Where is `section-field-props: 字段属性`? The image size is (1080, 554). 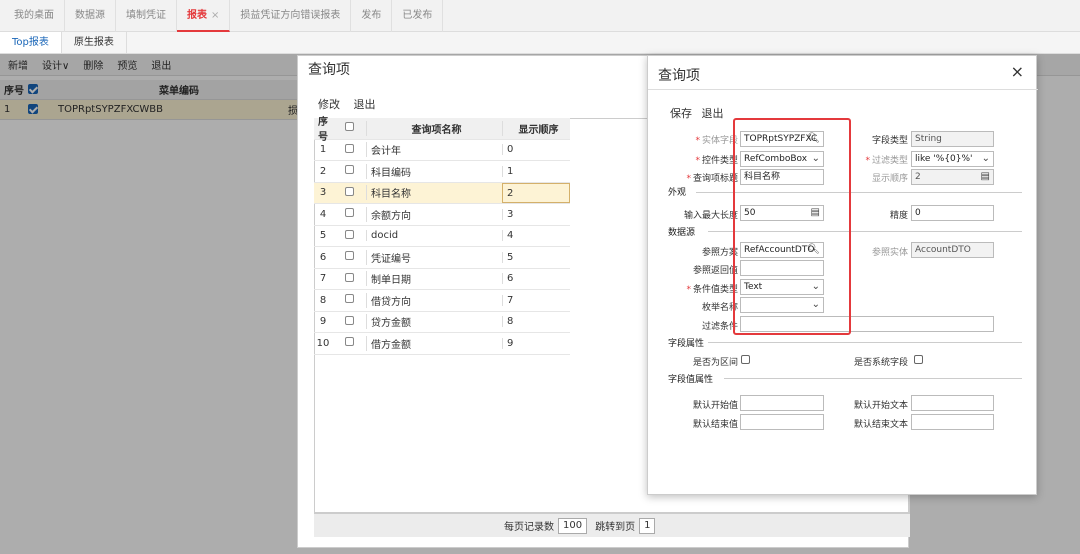 section-field-props: 字段属性 is located at coordinates (686, 344).